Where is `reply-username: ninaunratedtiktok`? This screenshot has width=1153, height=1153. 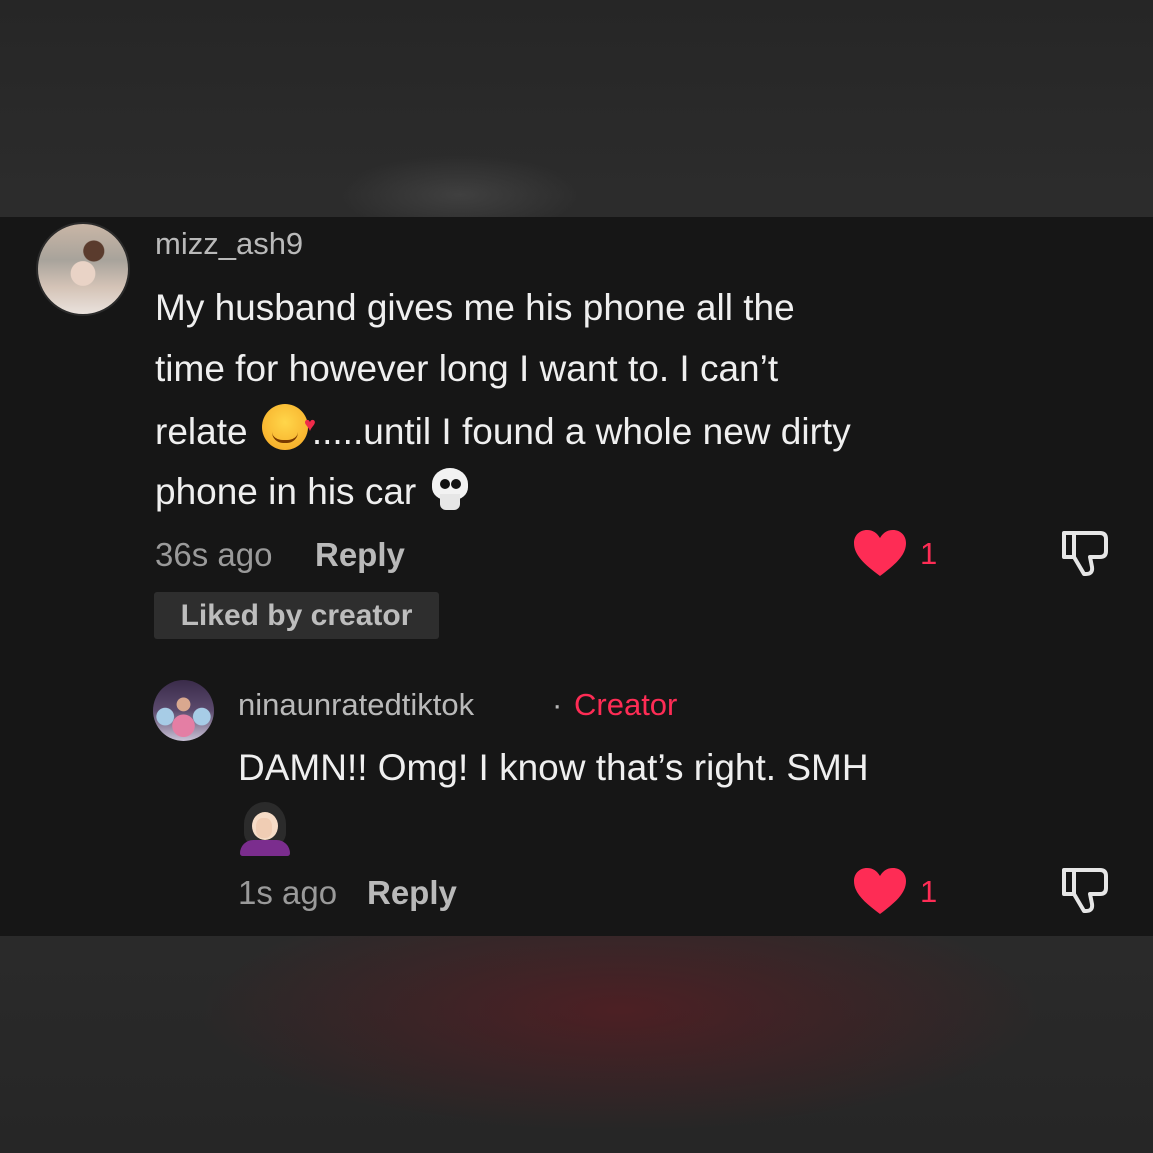 reply-username: ninaunratedtiktok is located at coordinates (356, 705).